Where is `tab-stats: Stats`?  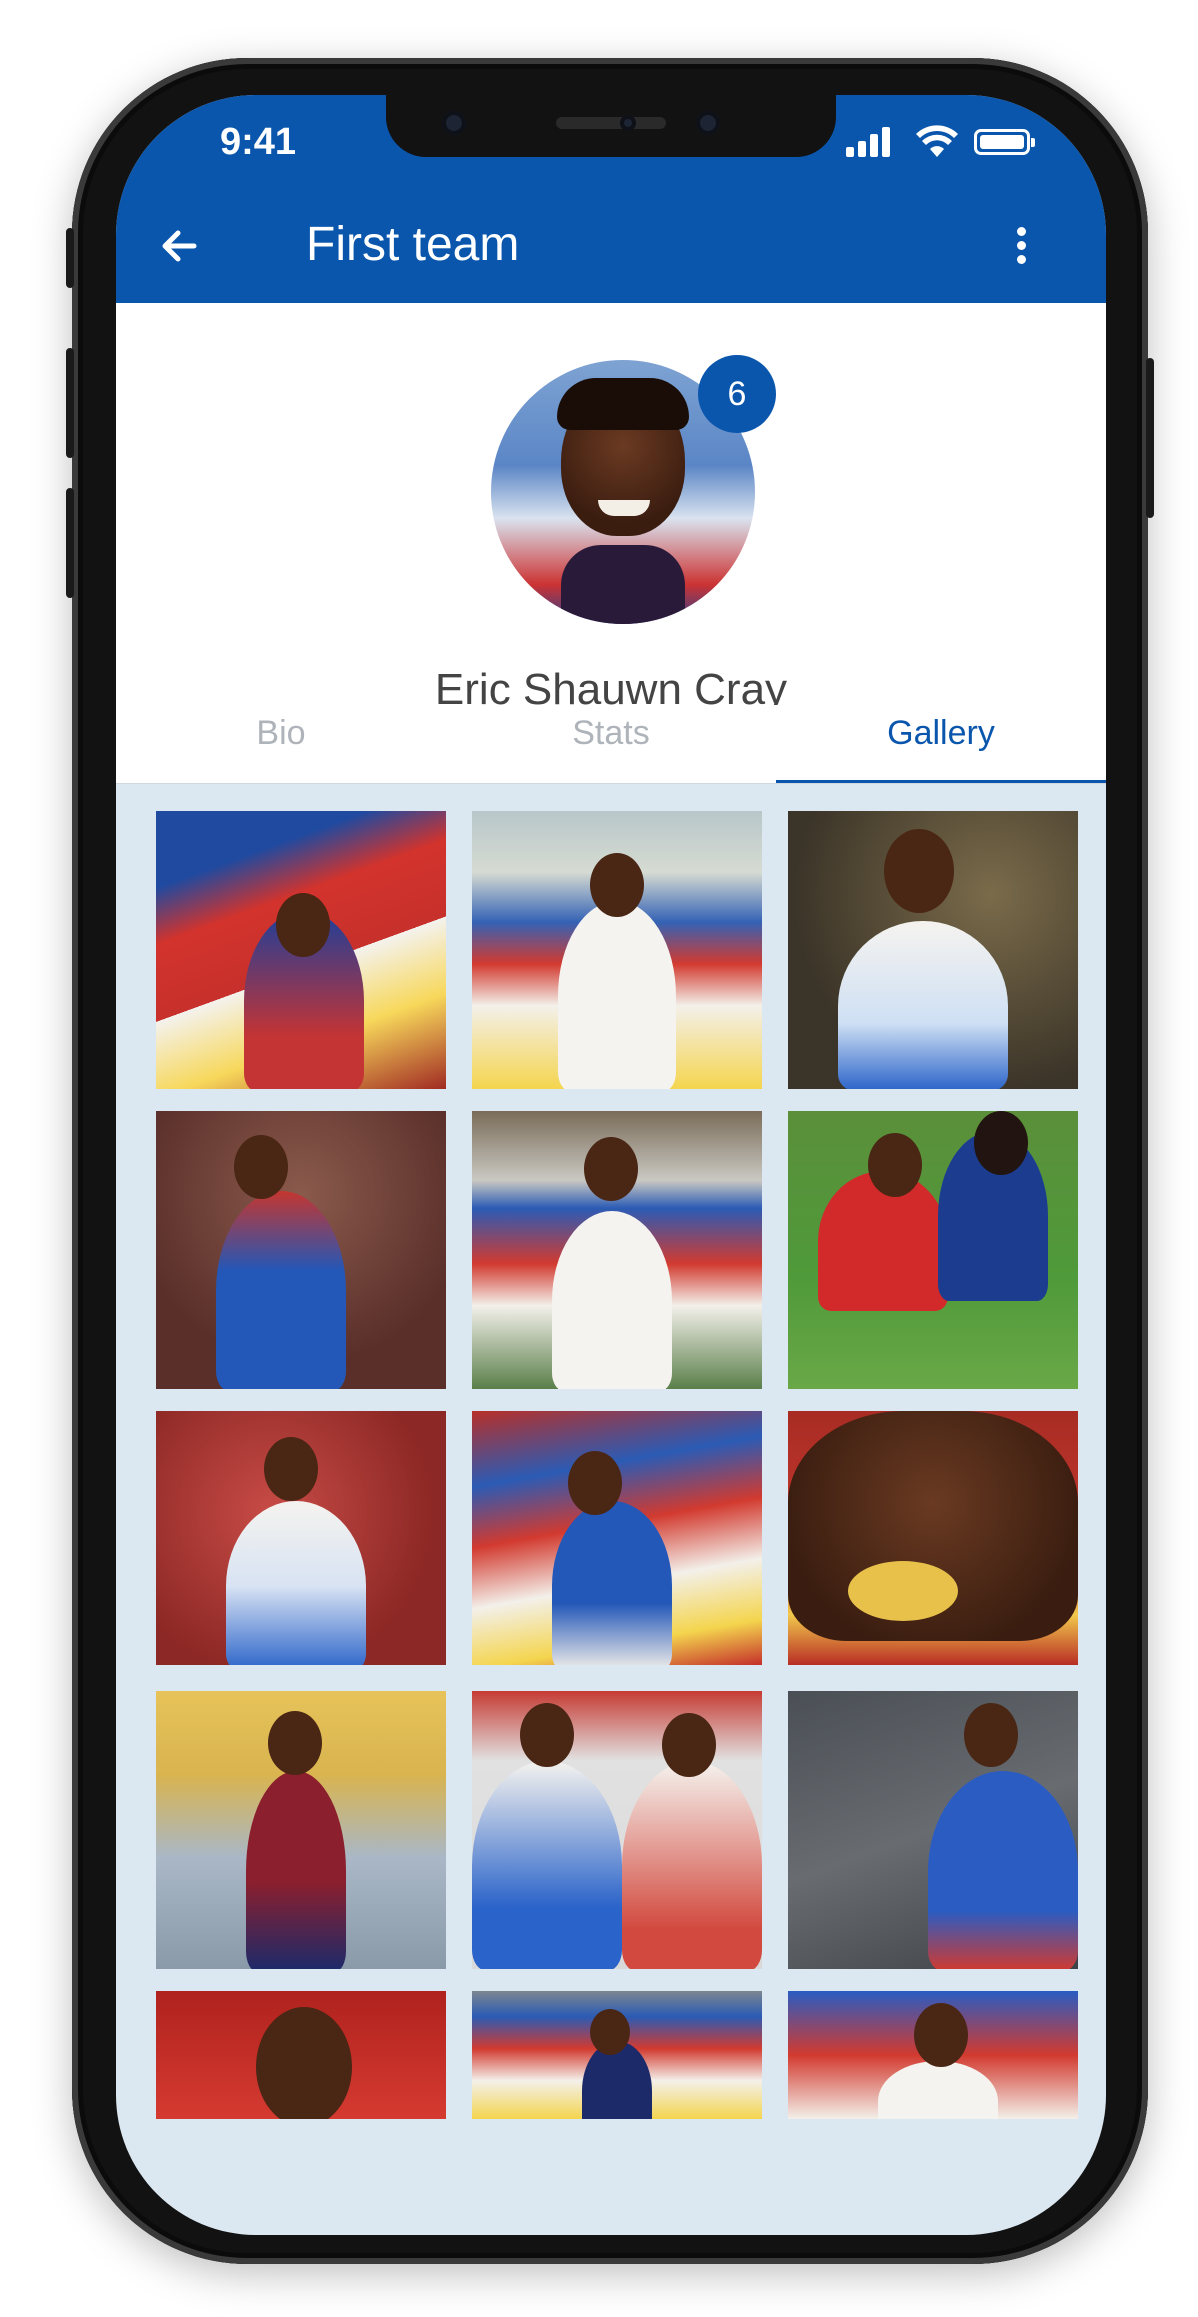
tab-stats: Stats is located at coordinates (611, 744).